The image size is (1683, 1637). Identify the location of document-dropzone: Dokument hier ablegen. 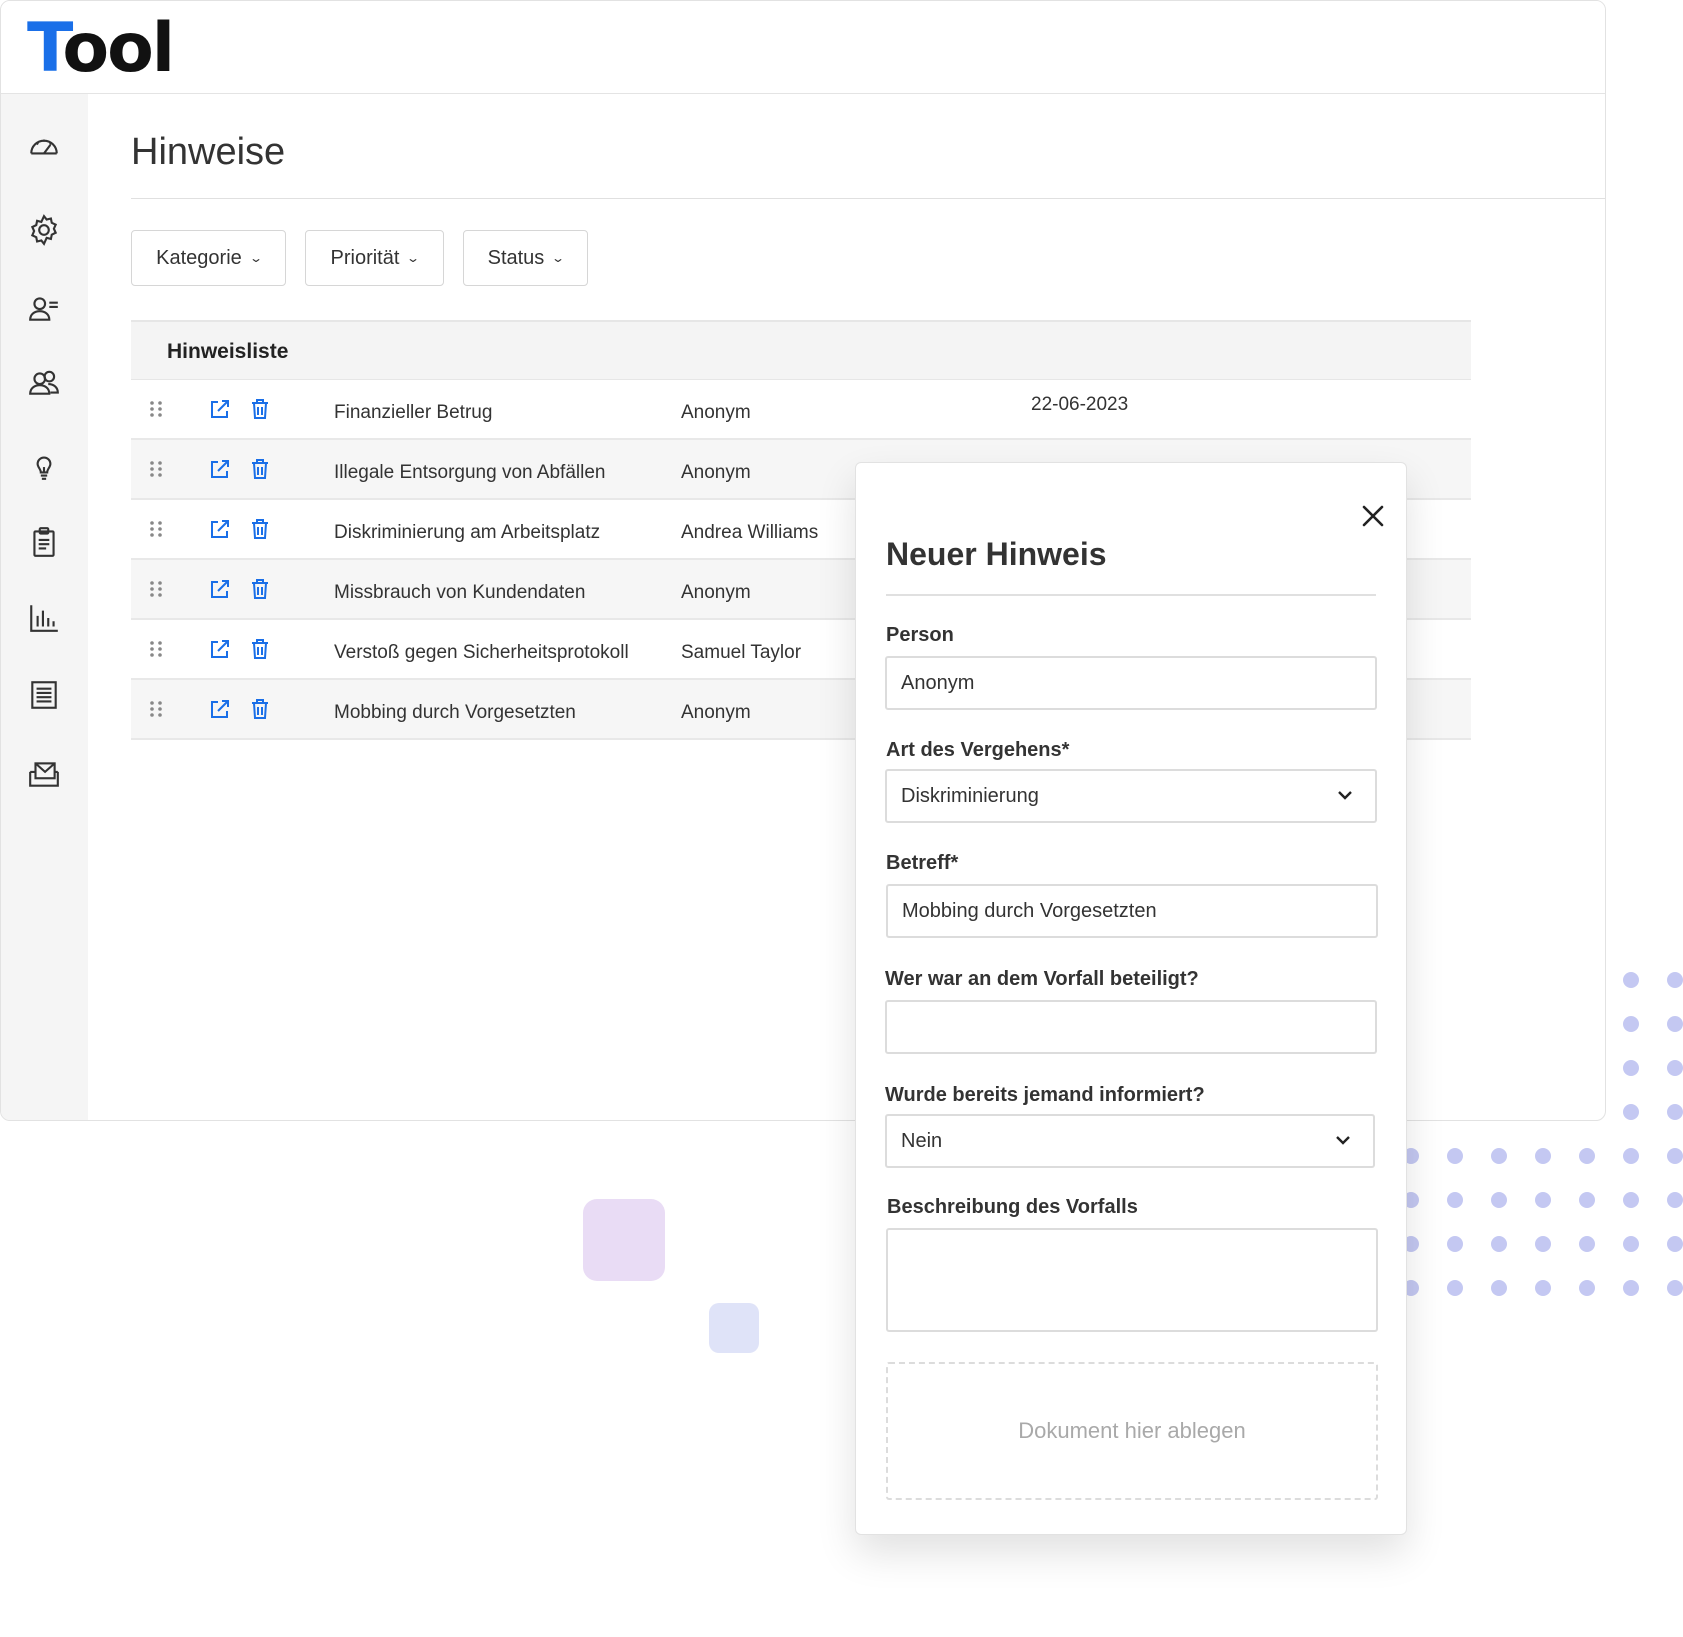
(1132, 1431).